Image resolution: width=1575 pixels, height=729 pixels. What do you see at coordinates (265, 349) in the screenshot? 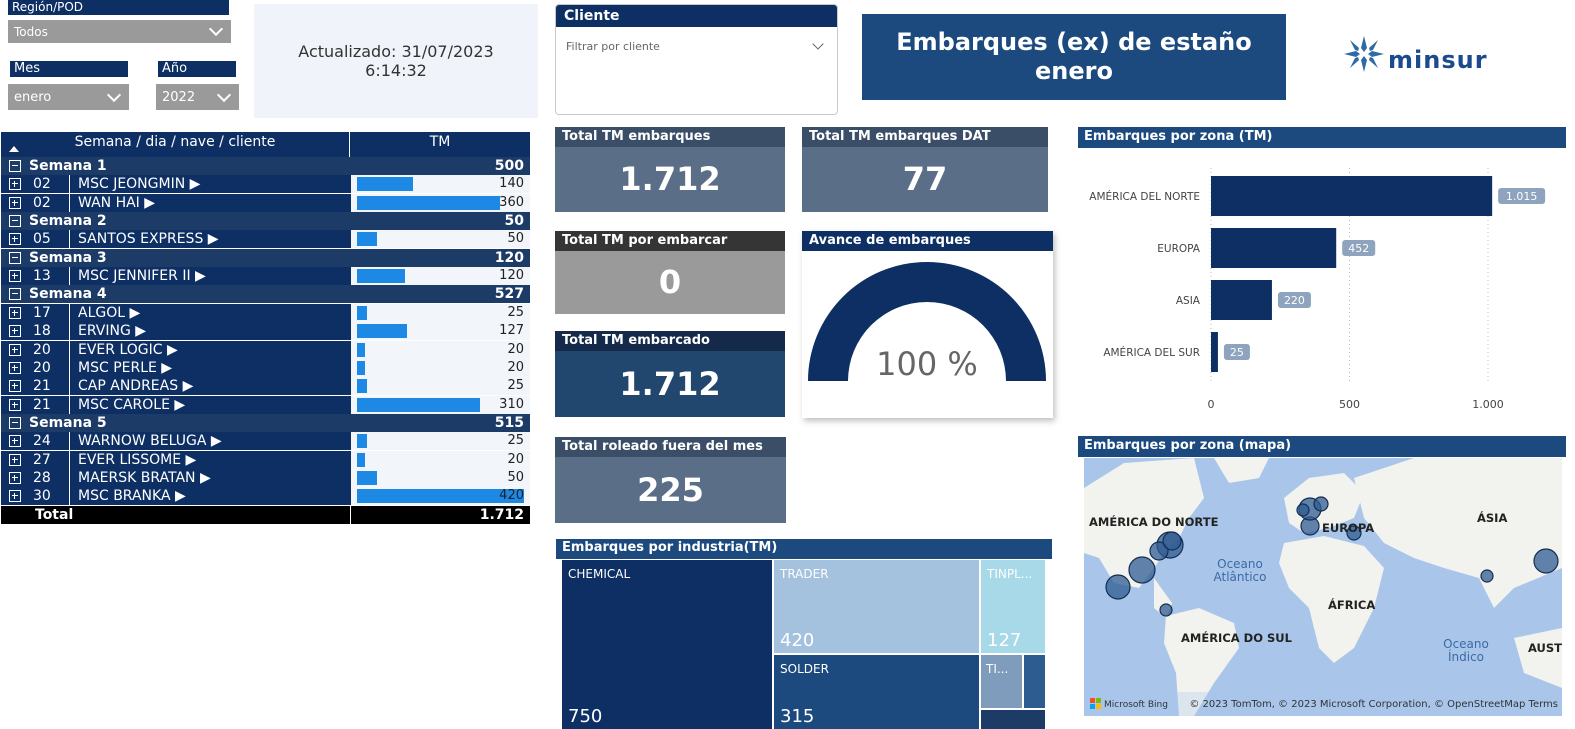
I see `table-row: 20 EVER LOGIC ▶ 20` at bounding box center [265, 349].